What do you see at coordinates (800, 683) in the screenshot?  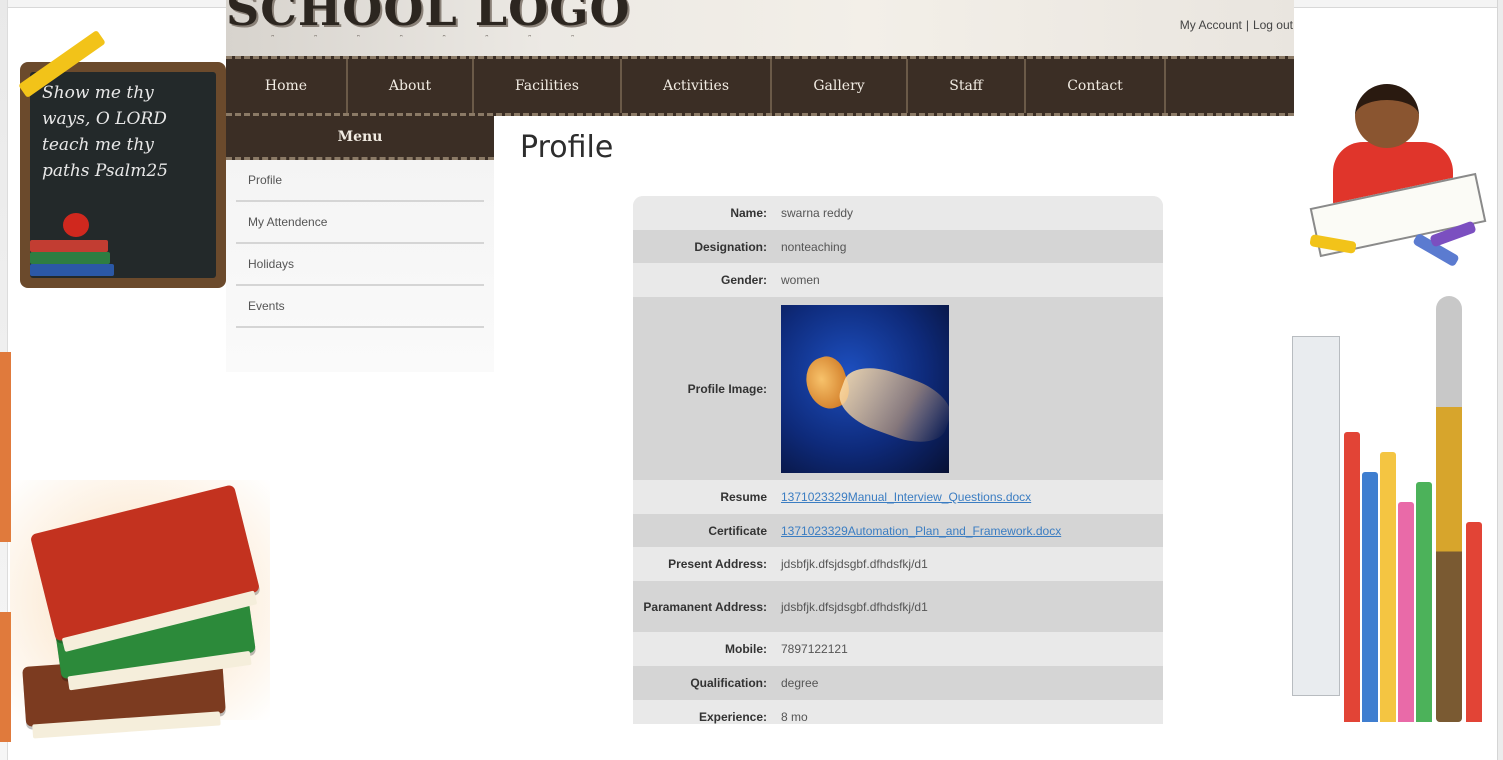 I see `field-value: degree` at bounding box center [800, 683].